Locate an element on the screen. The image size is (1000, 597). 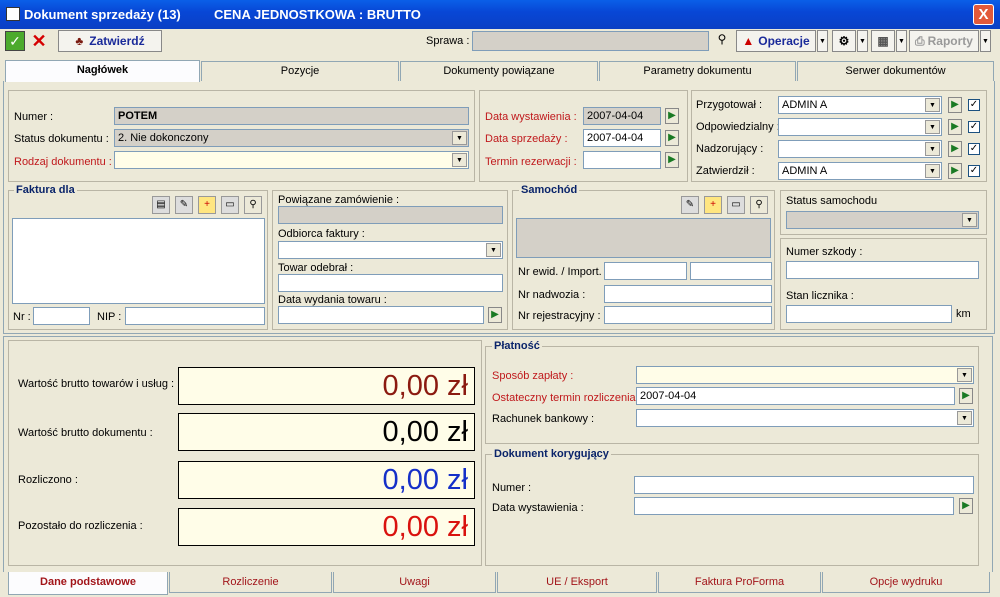
confirm-button: ♣ Zatwierdź is located at coordinates (110, 41).